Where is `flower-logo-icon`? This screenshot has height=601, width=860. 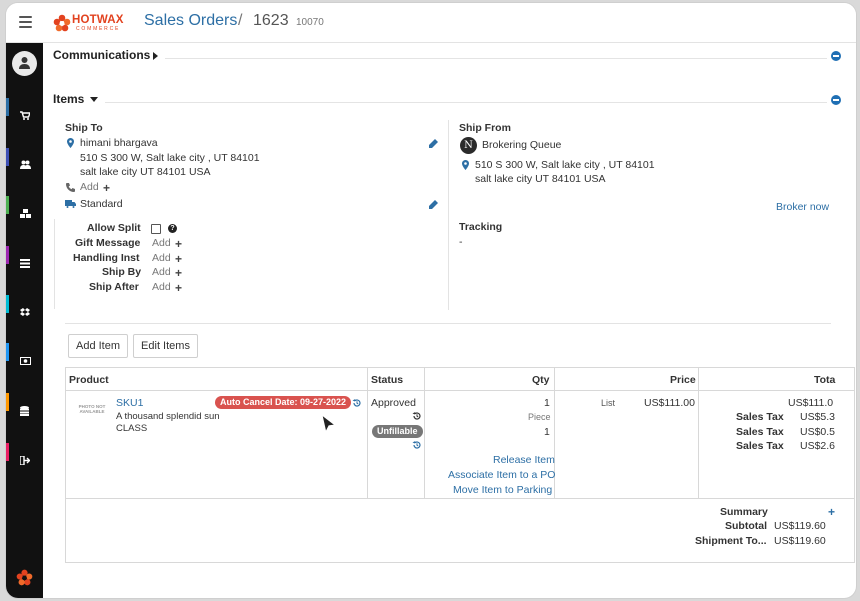 flower-logo-icon is located at coordinates (62, 23).